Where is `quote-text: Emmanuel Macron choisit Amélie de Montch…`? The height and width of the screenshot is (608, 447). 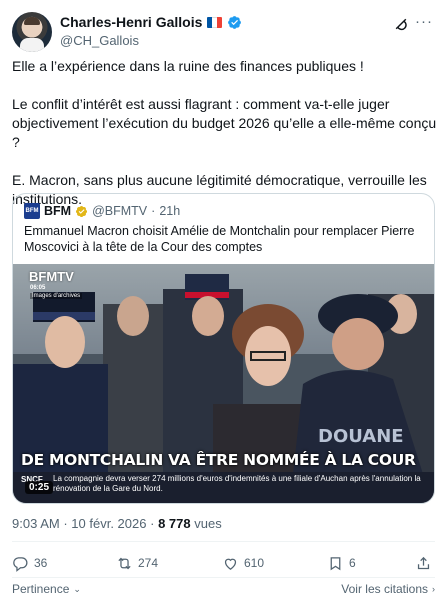
quote-text: Emmanuel Macron choisit Amélie de Montch… is located at coordinates (219, 239).